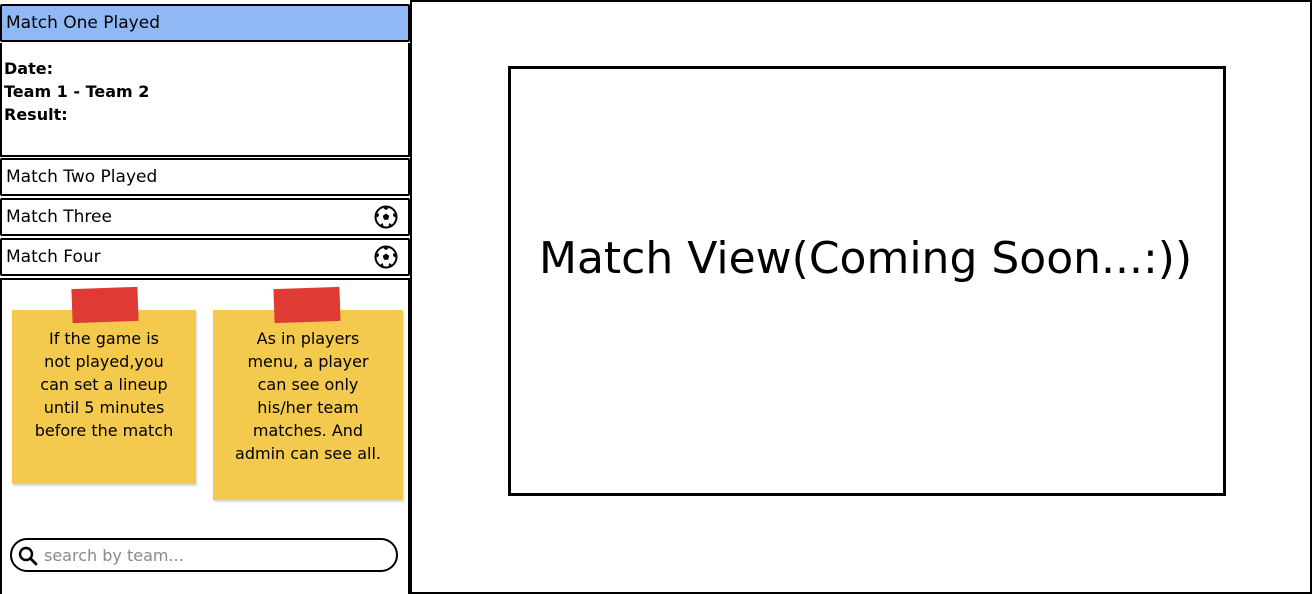 Image resolution: width=1312 pixels, height=594 pixels. What do you see at coordinates (104, 407) in the screenshot?
I see `note-line: until 5 minutes` at bounding box center [104, 407].